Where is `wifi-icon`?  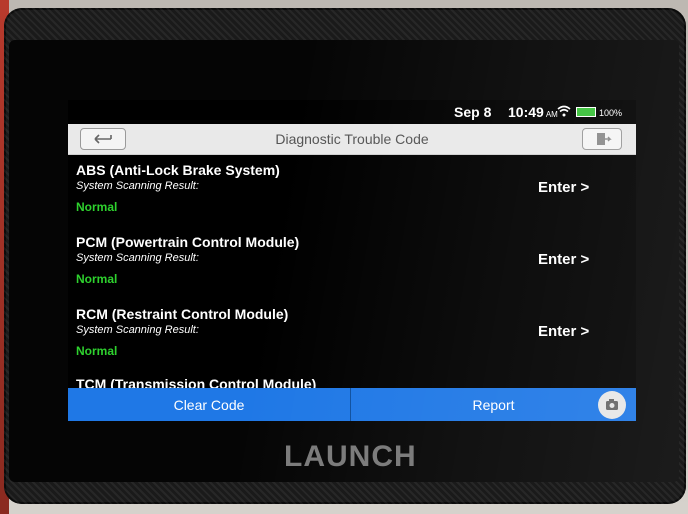
wifi-icon is located at coordinates (564, 111).